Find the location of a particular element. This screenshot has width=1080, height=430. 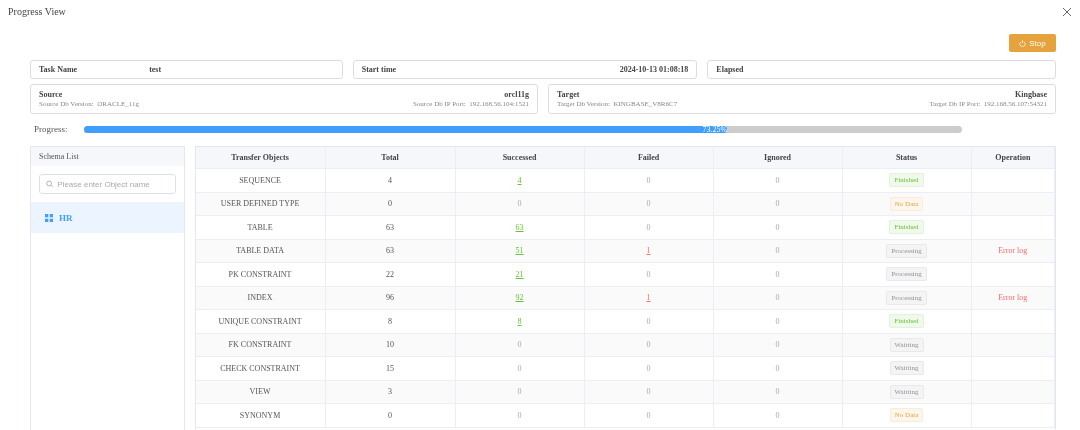

successed-link: 92 is located at coordinates (519, 298).